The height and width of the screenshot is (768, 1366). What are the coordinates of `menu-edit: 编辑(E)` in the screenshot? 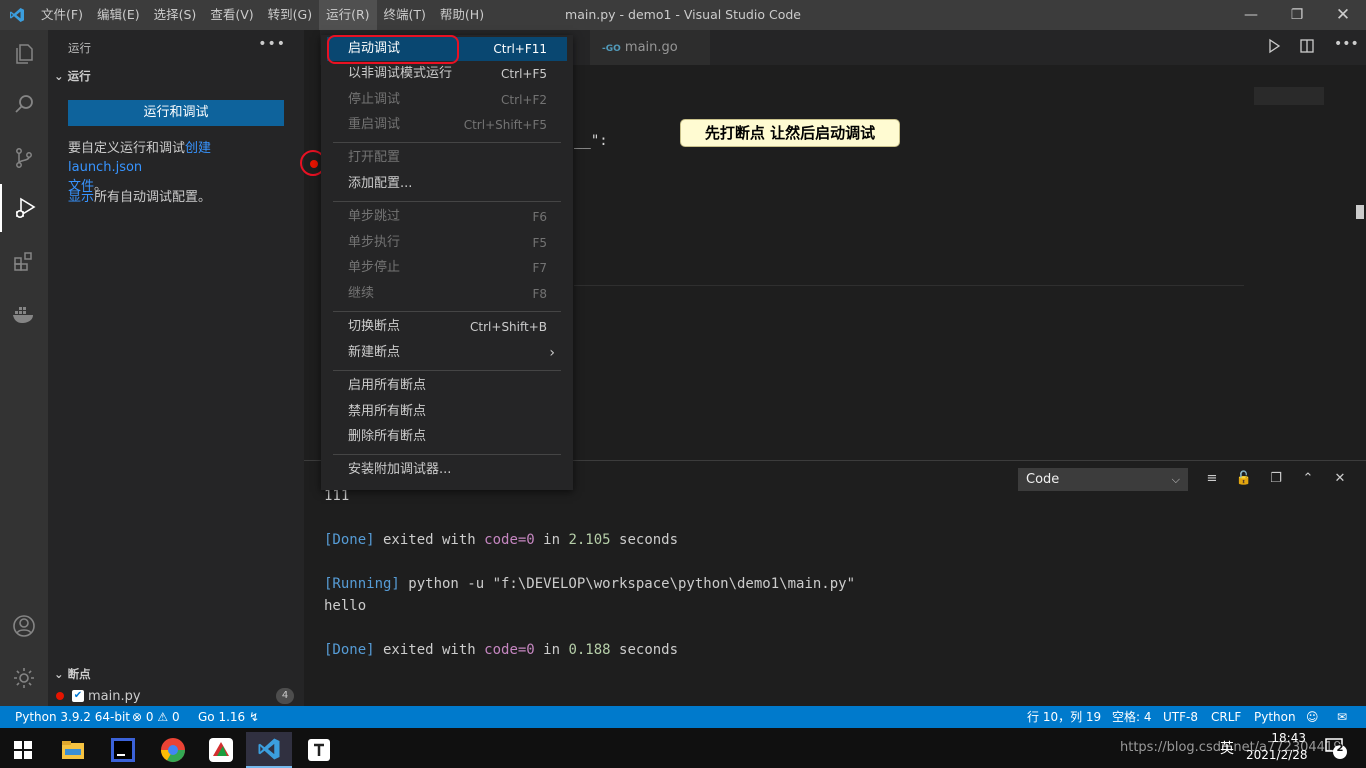 It's located at (118, 15).